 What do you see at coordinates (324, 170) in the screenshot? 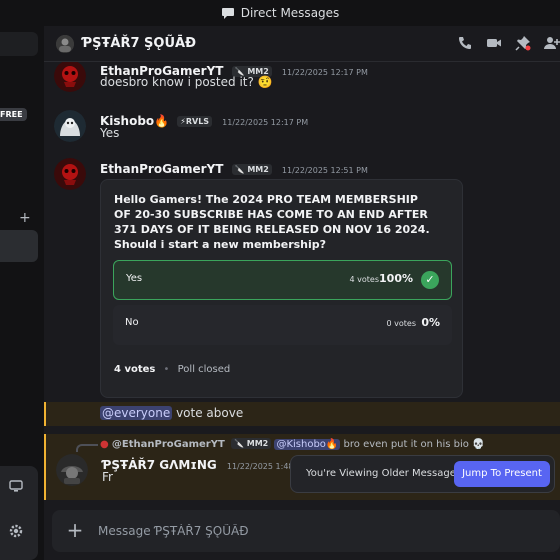
I see `message-timestamp: 11/22/2025 12:51 PM` at bounding box center [324, 170].